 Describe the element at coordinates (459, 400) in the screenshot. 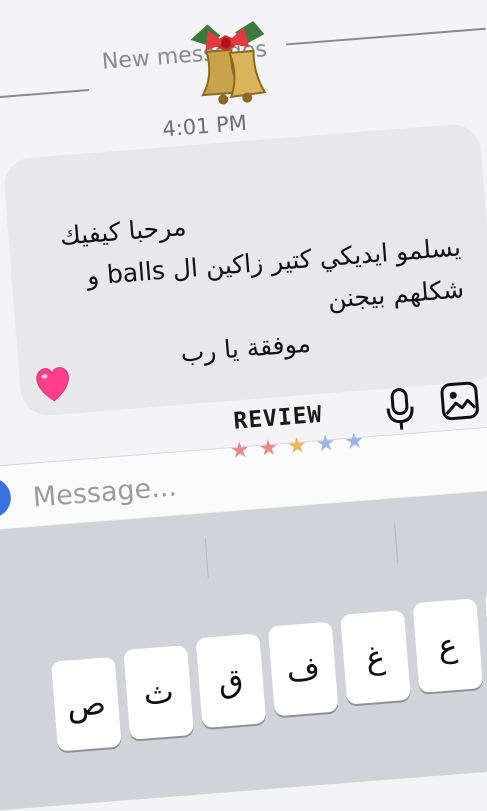

I see `gallery-icon` at that location.